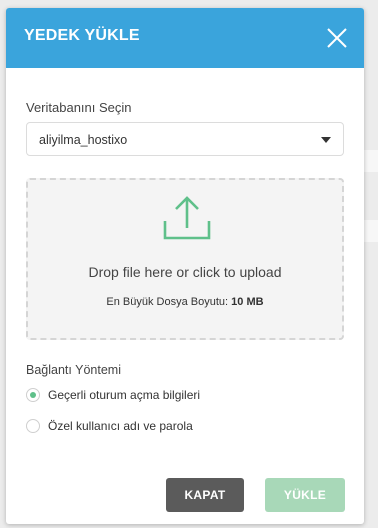 This screenshot has width=378, height=528. I want to click on database-select: aliyilma_hostixo, so click(185, 139).